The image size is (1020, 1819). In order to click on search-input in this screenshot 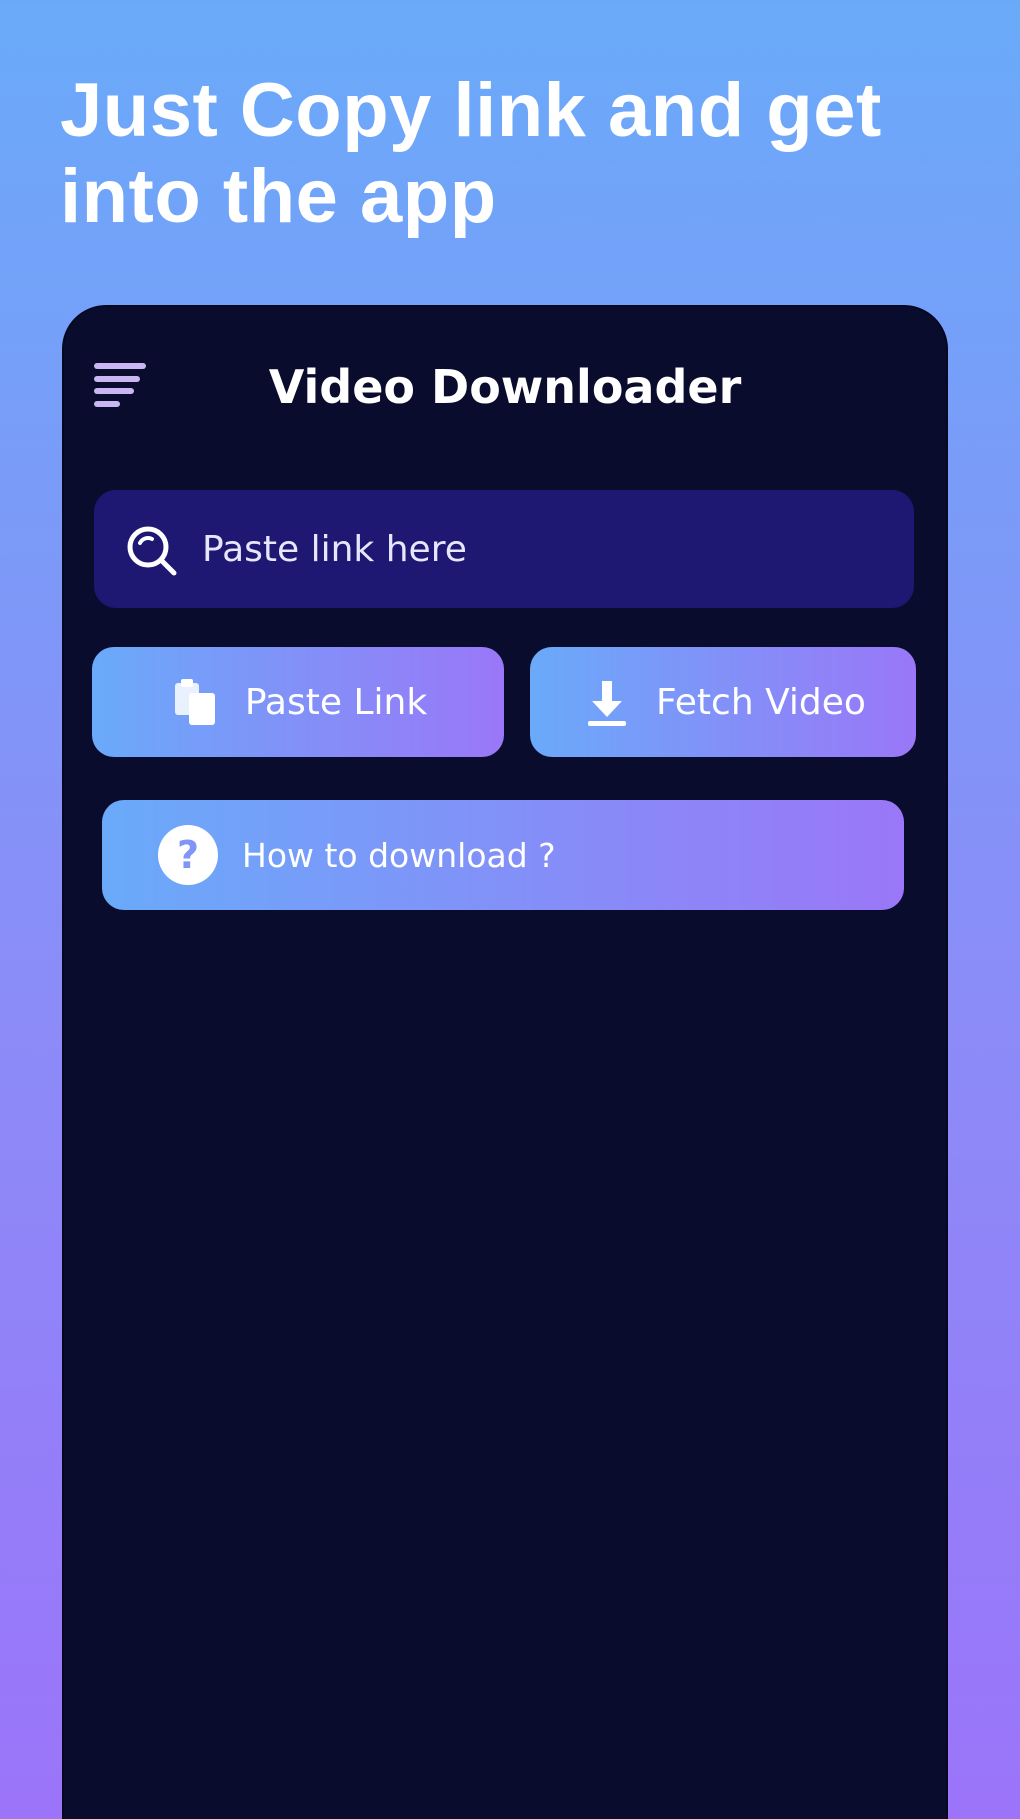, I will do `click(542, 549)`.